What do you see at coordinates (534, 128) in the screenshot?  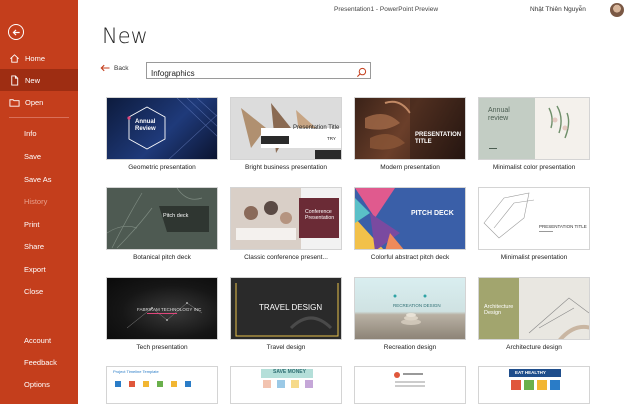 I see `template-thumbnail: Annual review` at bounding box center [534, 128].